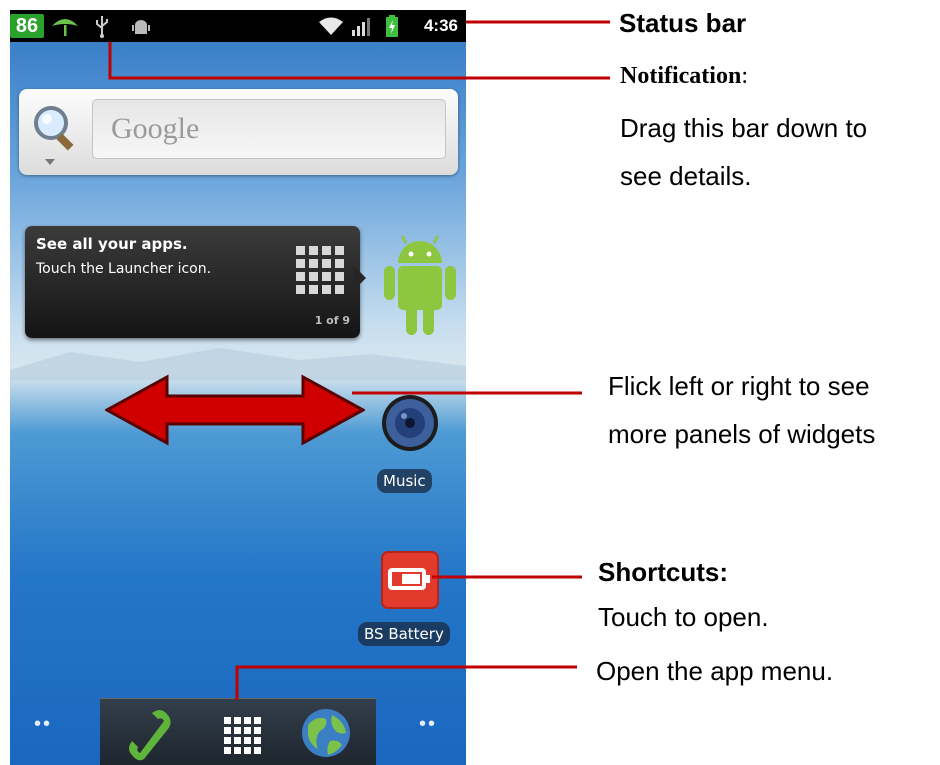 This screenshot has height=765, width=940. Describe the element at coordinates (681, 76) in the screenshot. I see `notification-title-text: Notification` at that location.